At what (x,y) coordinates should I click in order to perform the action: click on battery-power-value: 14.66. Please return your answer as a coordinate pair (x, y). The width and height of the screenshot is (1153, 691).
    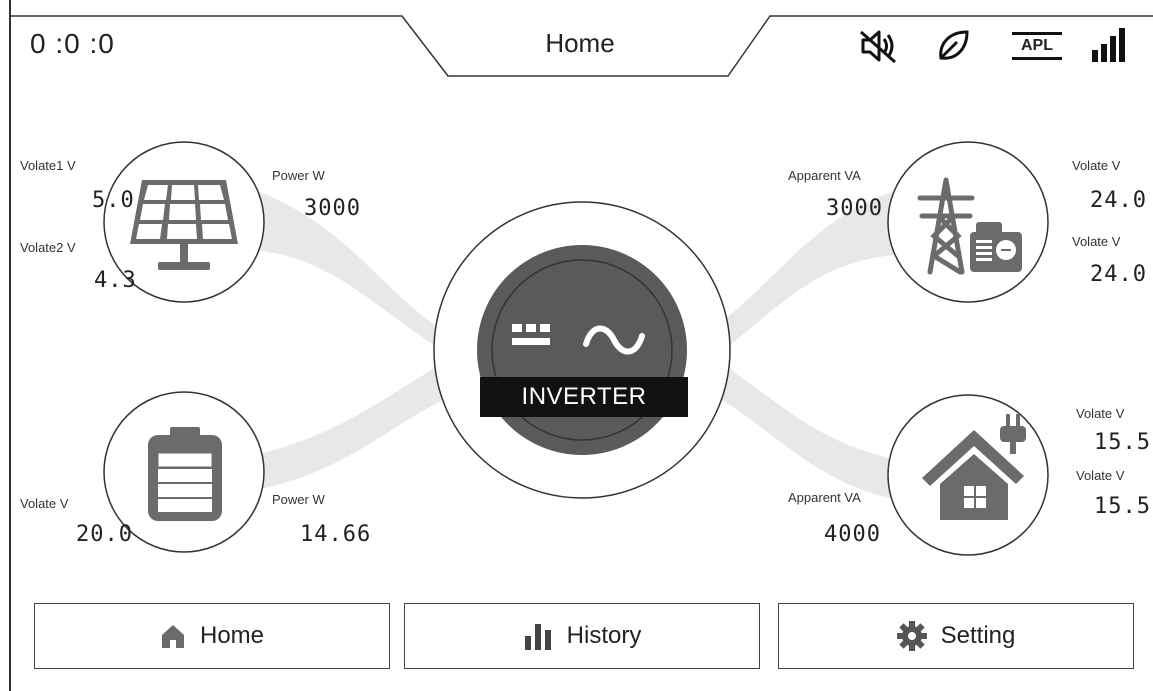
    Looking at the image, I should click on (336, 534).